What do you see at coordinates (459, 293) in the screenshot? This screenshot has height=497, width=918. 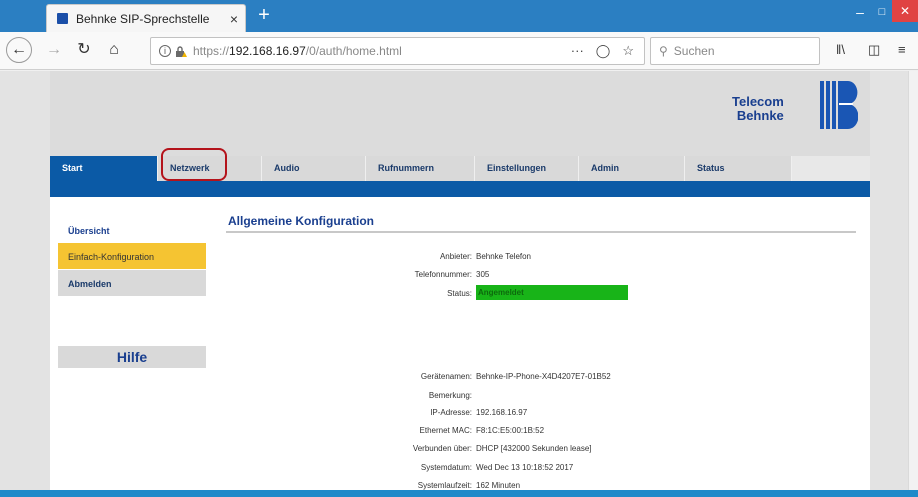 I see `row-label: Status:` at bounding box center [459, 293].